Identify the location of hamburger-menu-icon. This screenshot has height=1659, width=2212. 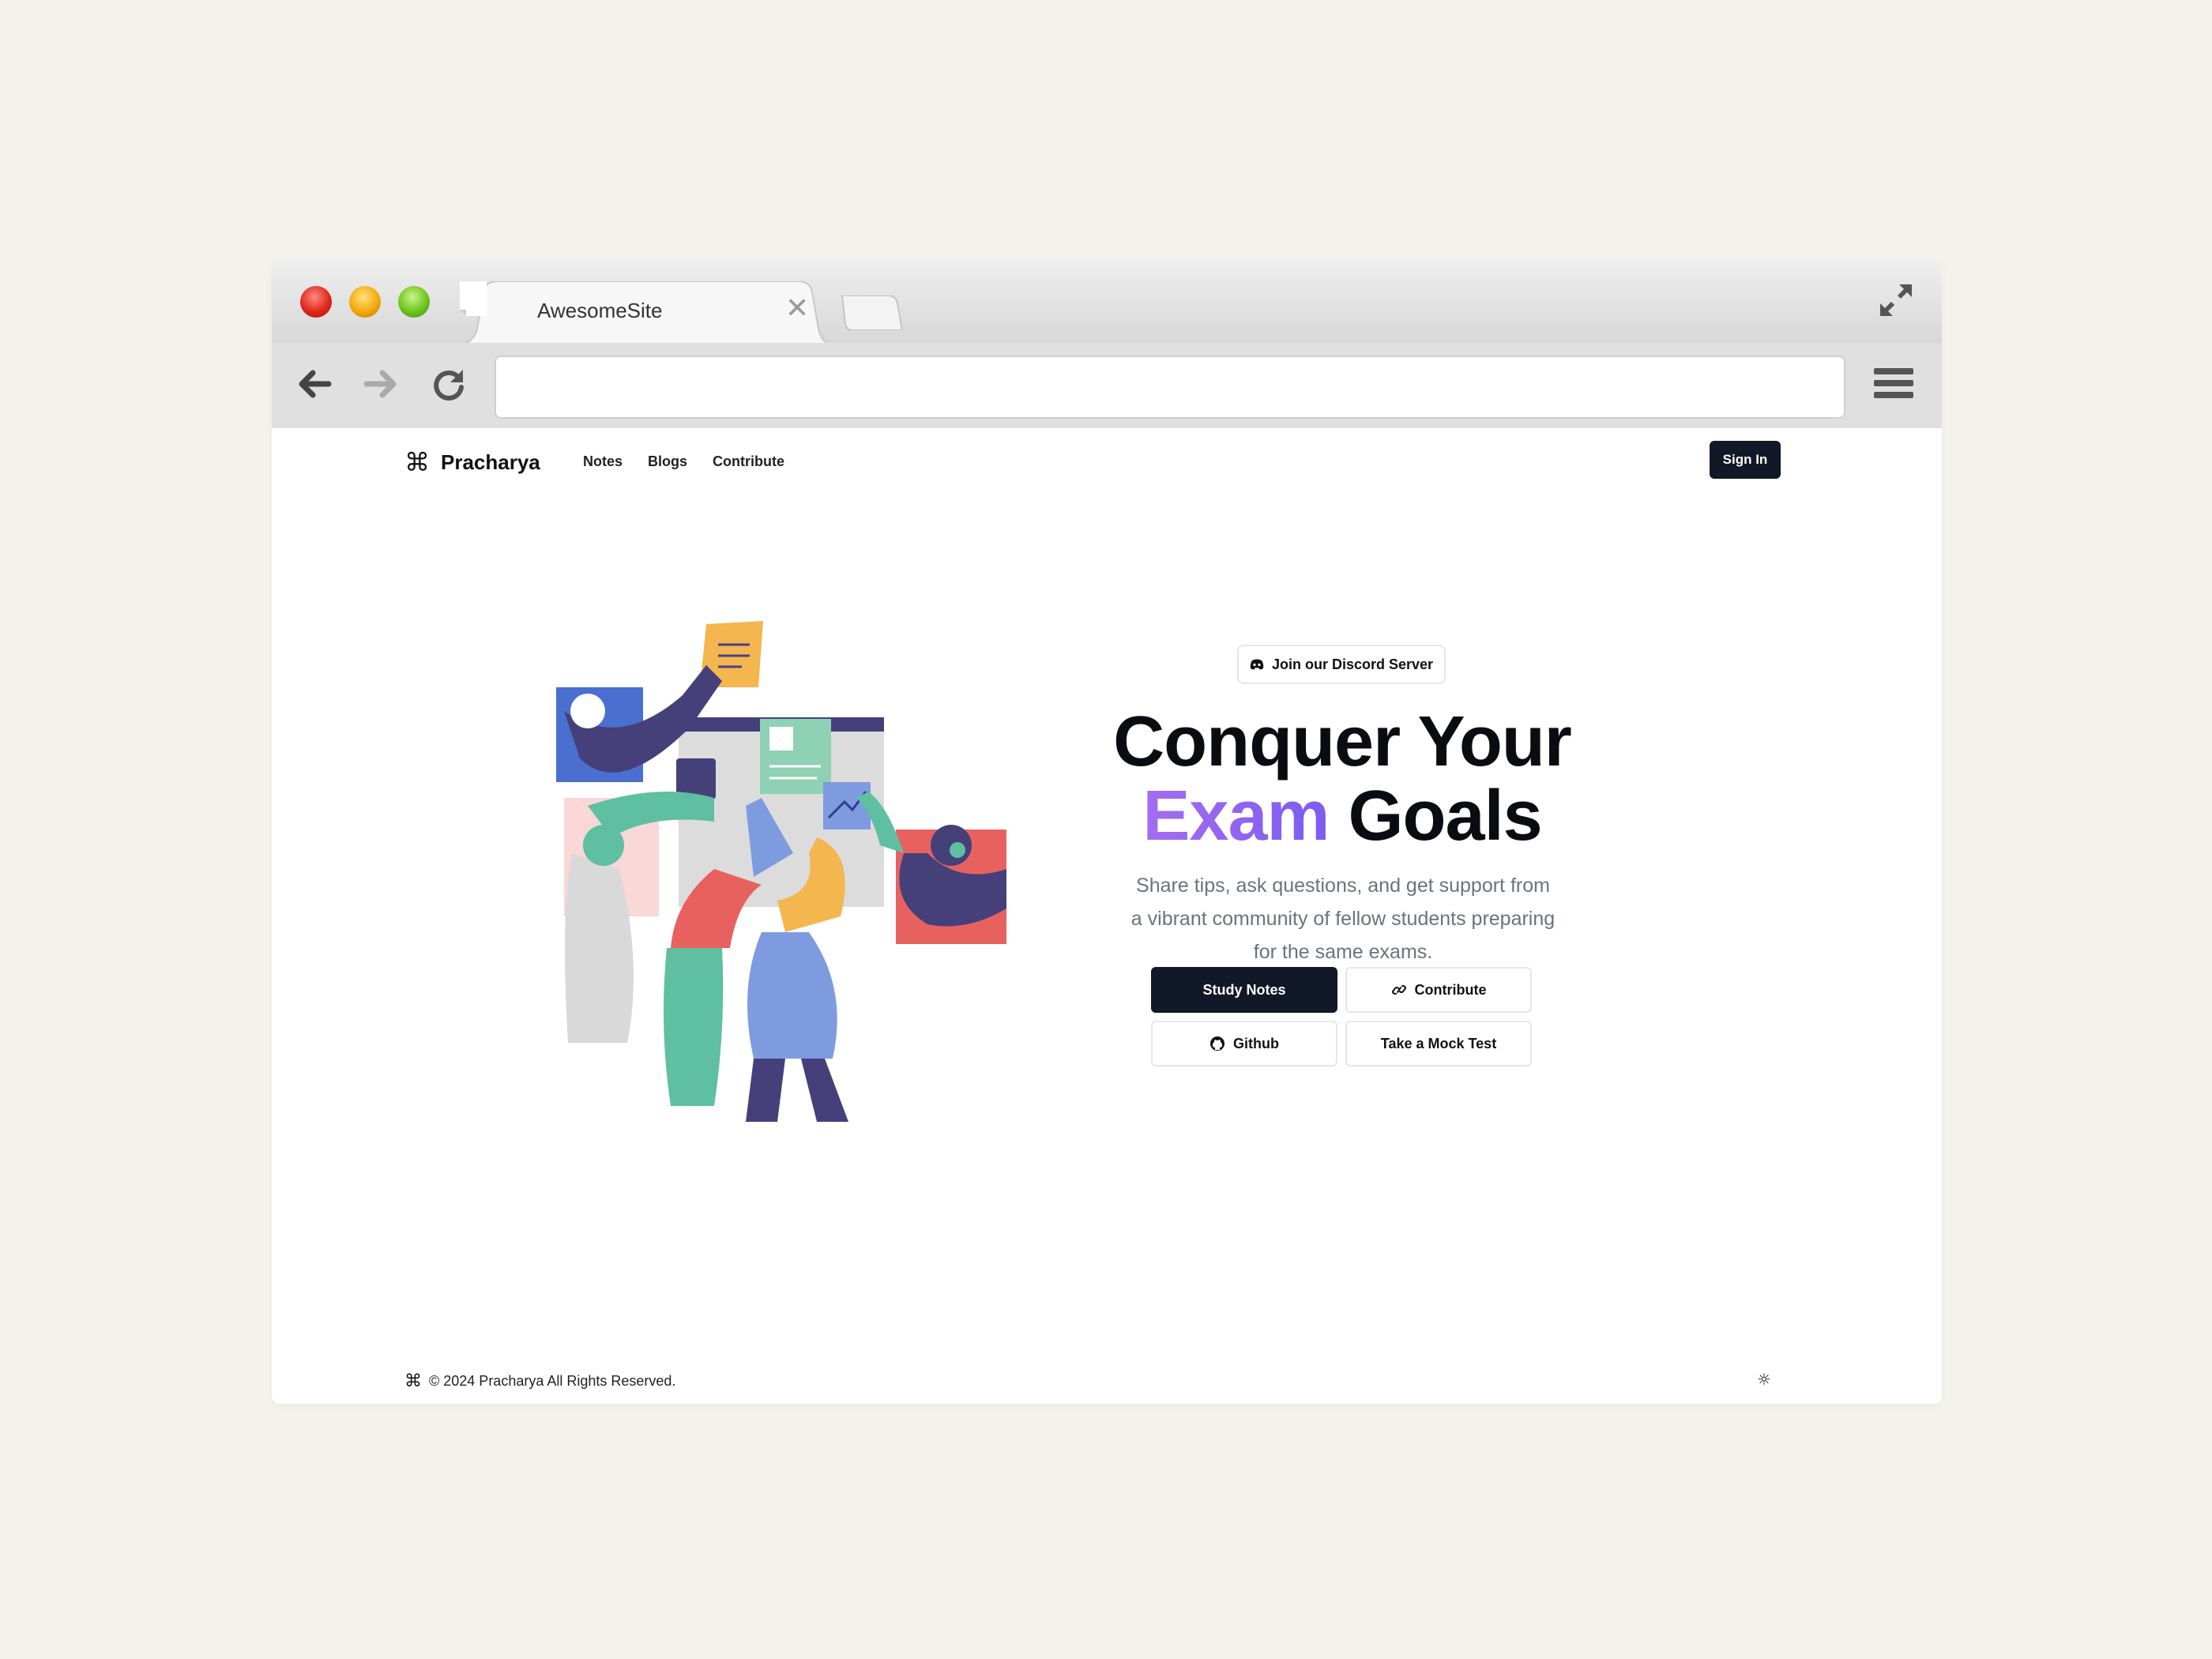
(1894, 386).